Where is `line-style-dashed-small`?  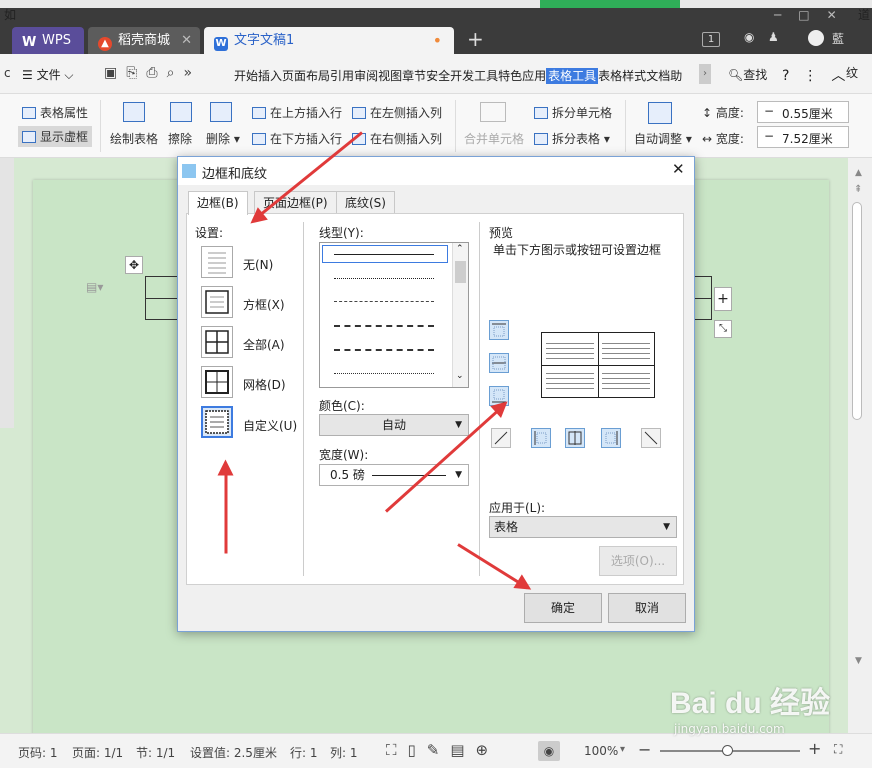
line-style-dashed-small is located at coordinates (384, 301).